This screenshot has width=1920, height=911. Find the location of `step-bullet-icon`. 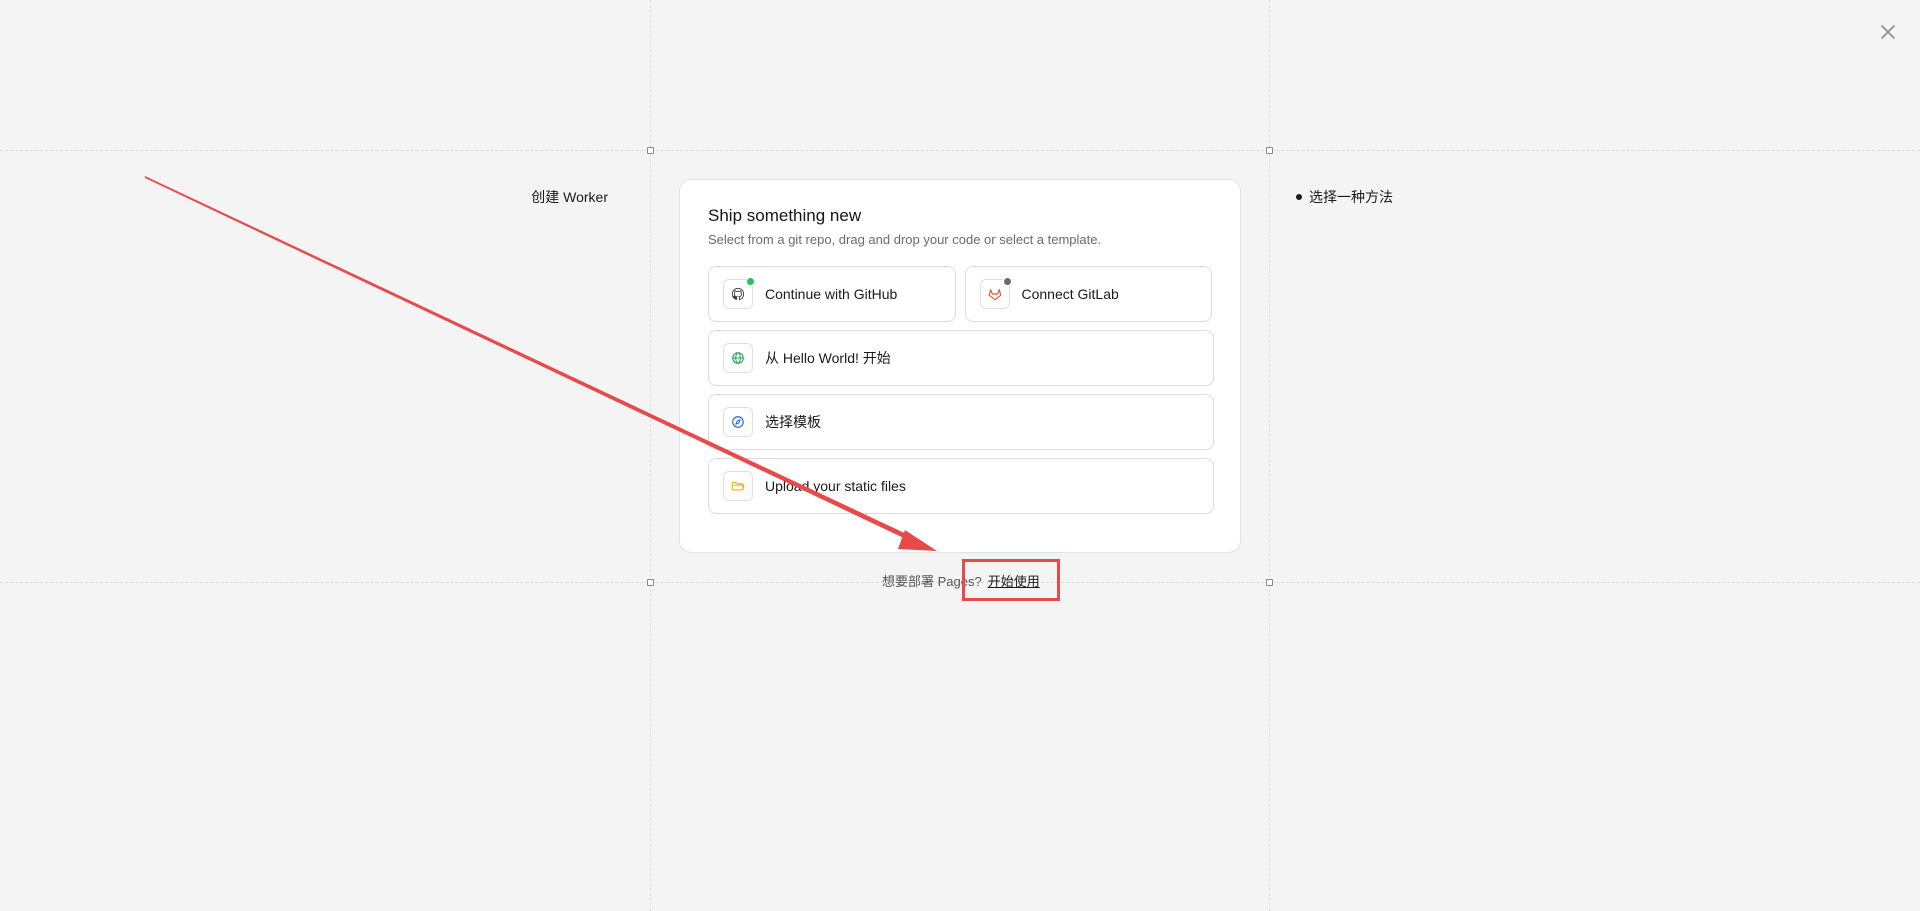

step-bullet-icon is located at coordinates (1299, 197).